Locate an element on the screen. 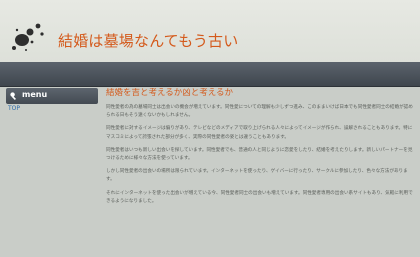  menu-label: menu is located at coordinates (35, 94).